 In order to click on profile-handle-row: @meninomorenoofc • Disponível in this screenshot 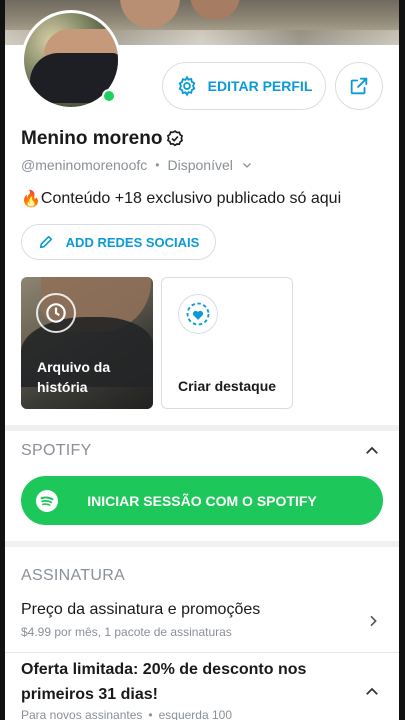, I will do `click(137, 165)`.